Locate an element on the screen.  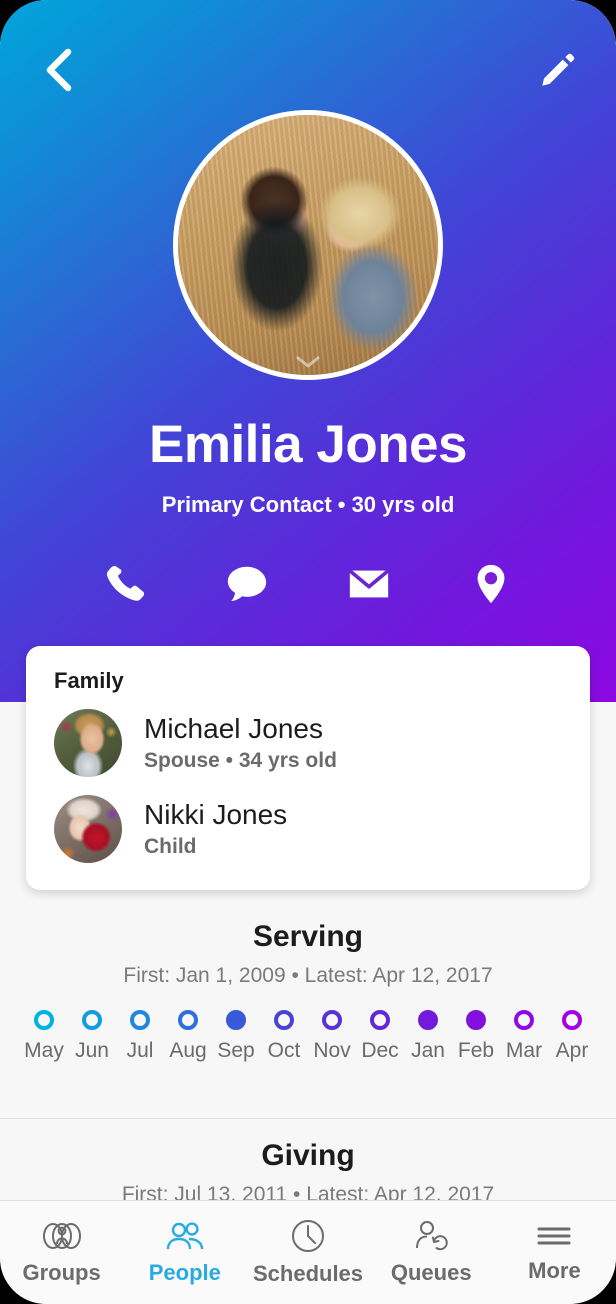
month-label: Jan is located at coordinates (428, 1050).